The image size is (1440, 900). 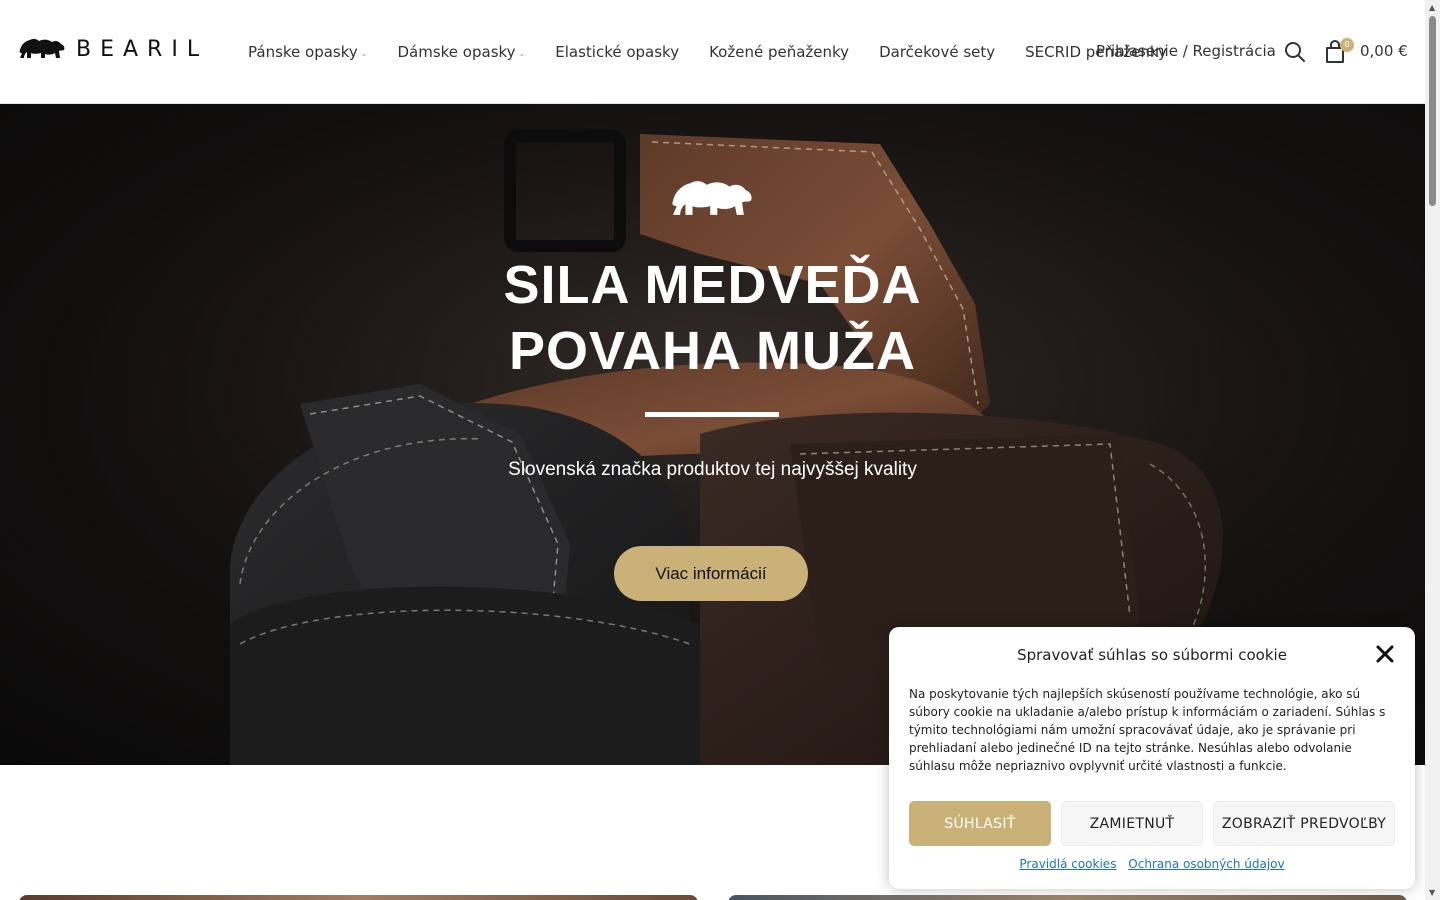 I want to click on accept-cookies-button: SÚHLASIŤ, so click(x=980, y=823).